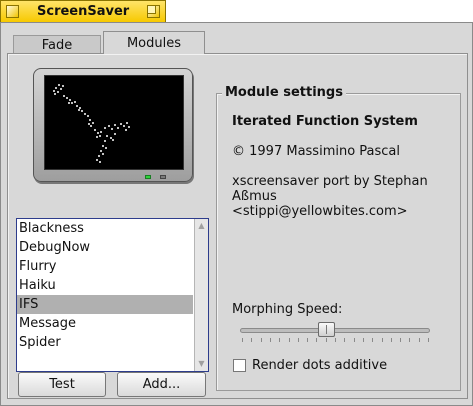 This screenshot has width=473, height=406. I want to click on list-item: Message, so click(105, 323).